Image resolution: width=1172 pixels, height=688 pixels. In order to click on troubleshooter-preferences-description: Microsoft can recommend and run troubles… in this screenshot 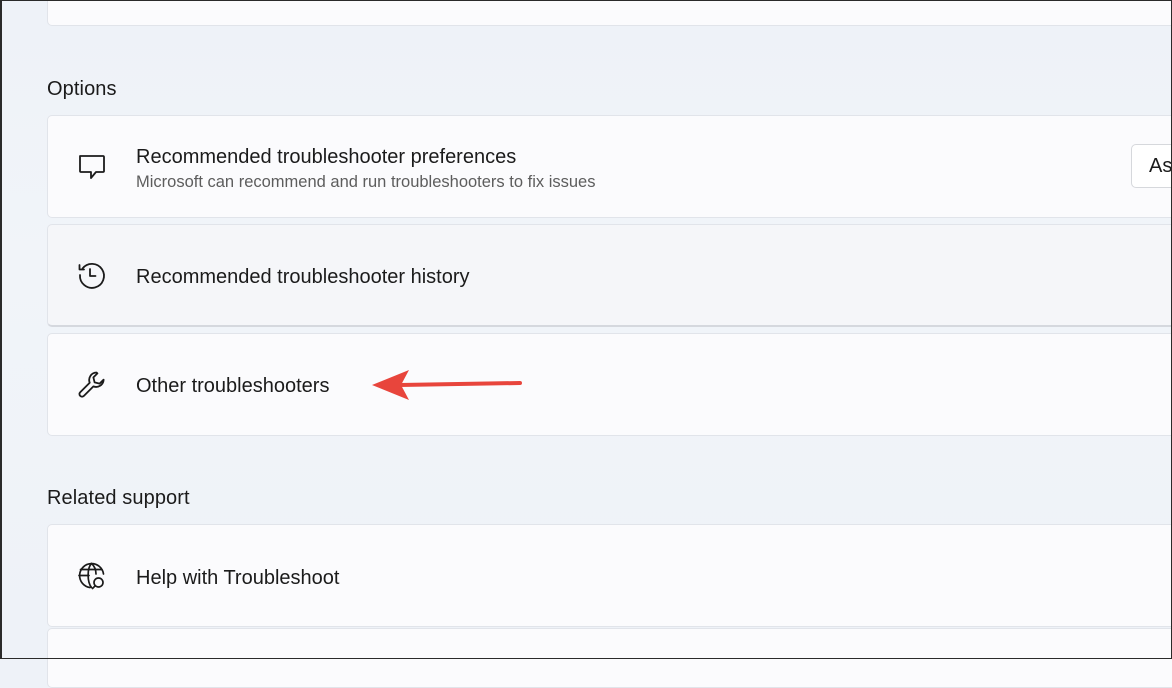, I will do `click(366, 182)`.